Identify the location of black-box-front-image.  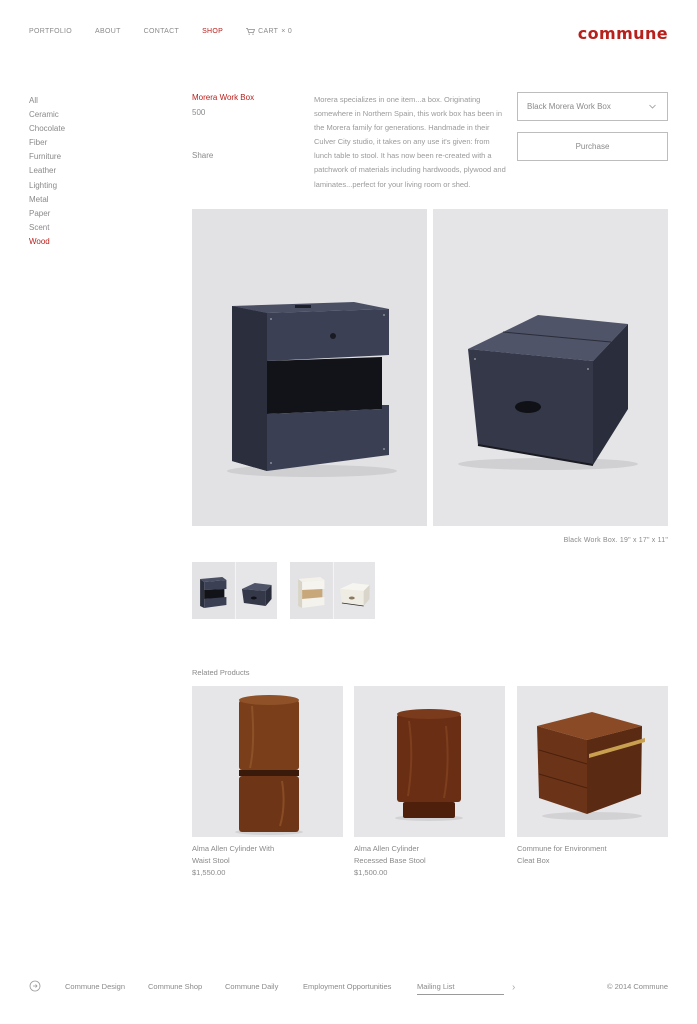
(309, 367).